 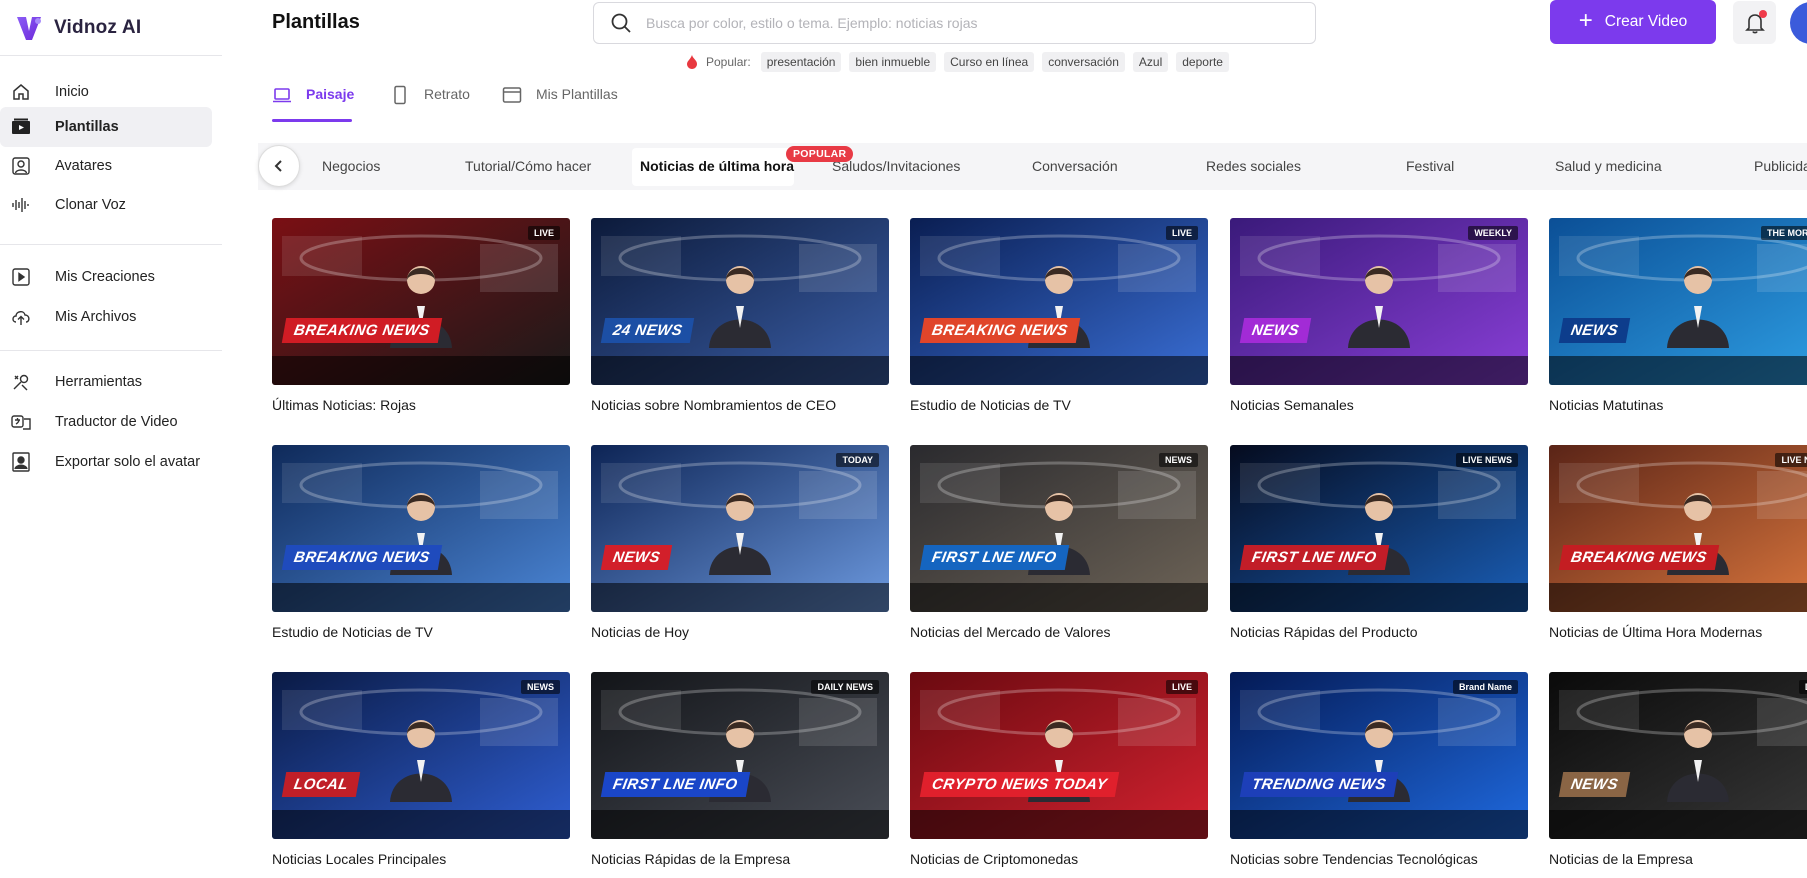 I want to click on search-bar, so click(x=954, y=23).